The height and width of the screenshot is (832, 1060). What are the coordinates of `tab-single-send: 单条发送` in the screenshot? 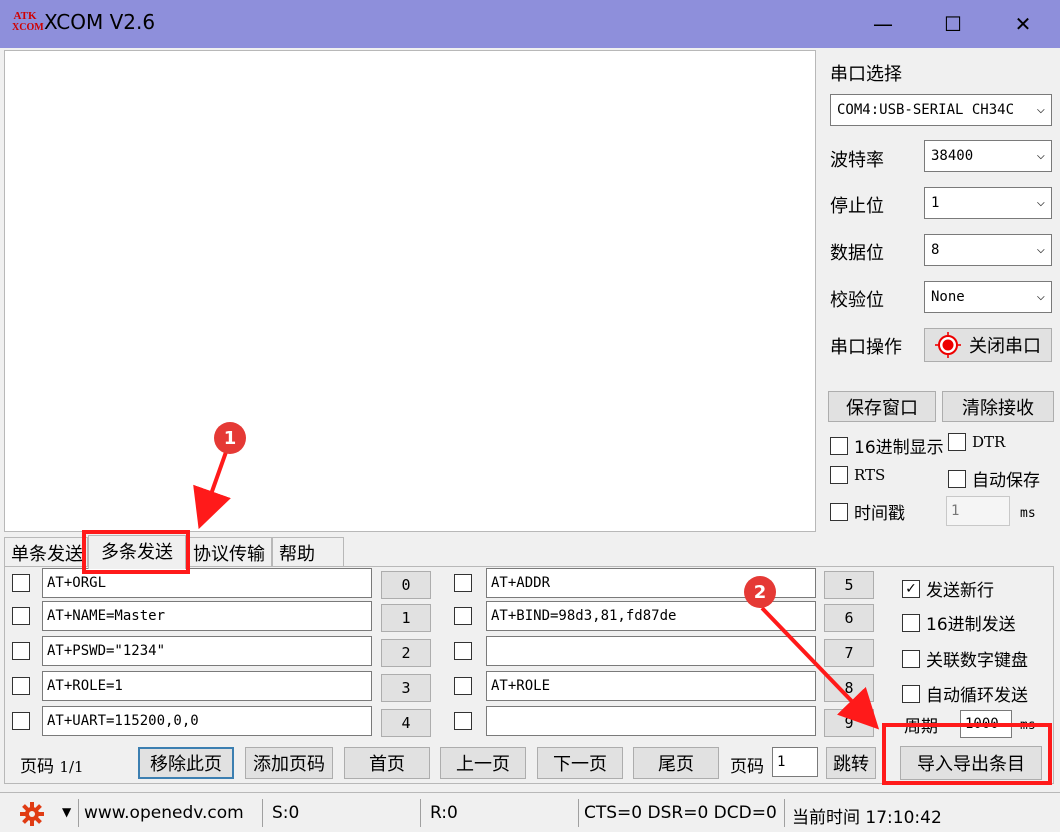 It's located at (46, 552).